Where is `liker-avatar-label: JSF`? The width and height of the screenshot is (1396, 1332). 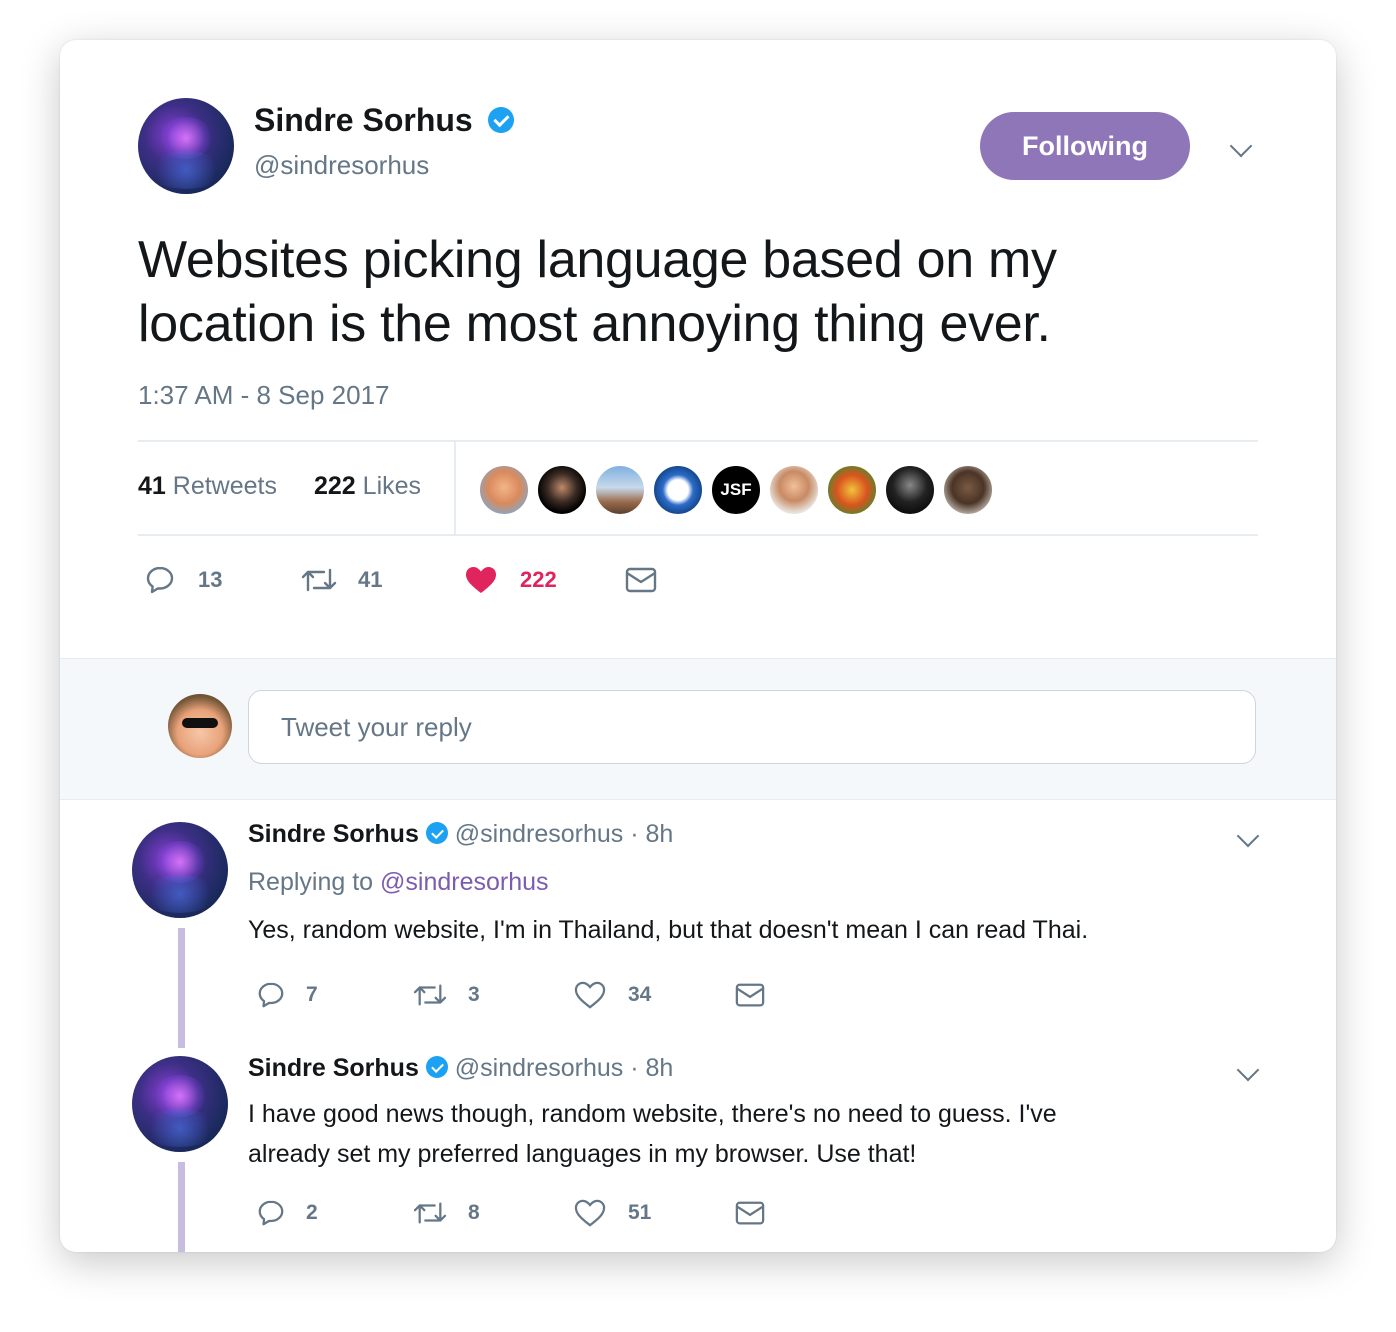
liker-avatar-label: JSF is located at coordinates (736, 489).